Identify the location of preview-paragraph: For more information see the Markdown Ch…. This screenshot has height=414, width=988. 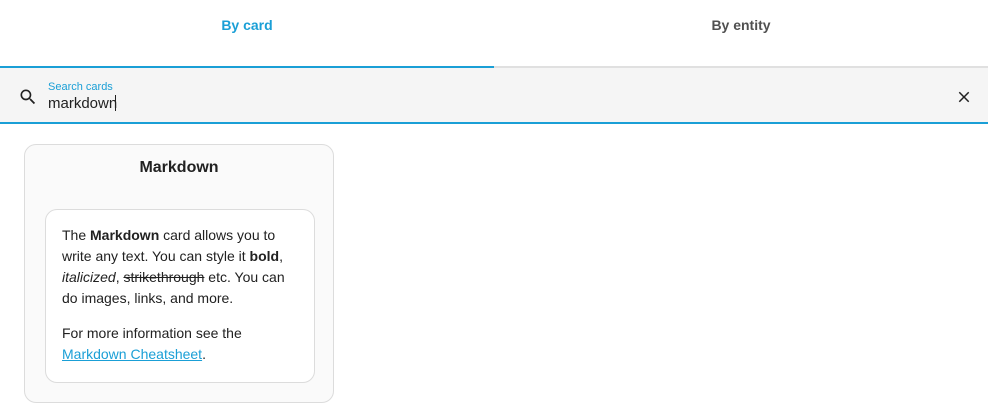
(180, 344).